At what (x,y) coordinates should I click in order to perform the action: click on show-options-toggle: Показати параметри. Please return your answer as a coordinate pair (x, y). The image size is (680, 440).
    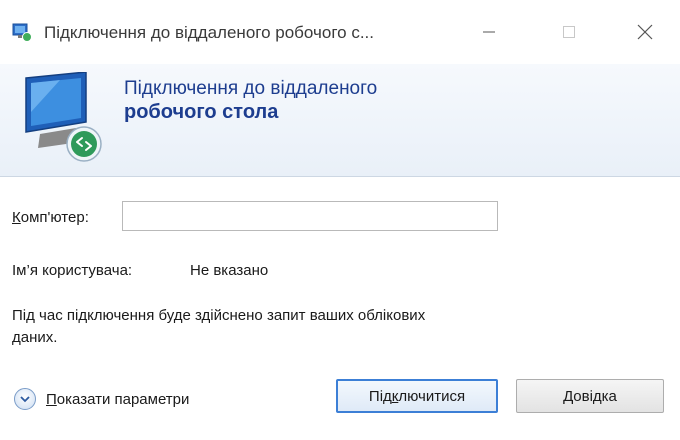
    Looking at the image, I should click on (101, 399).